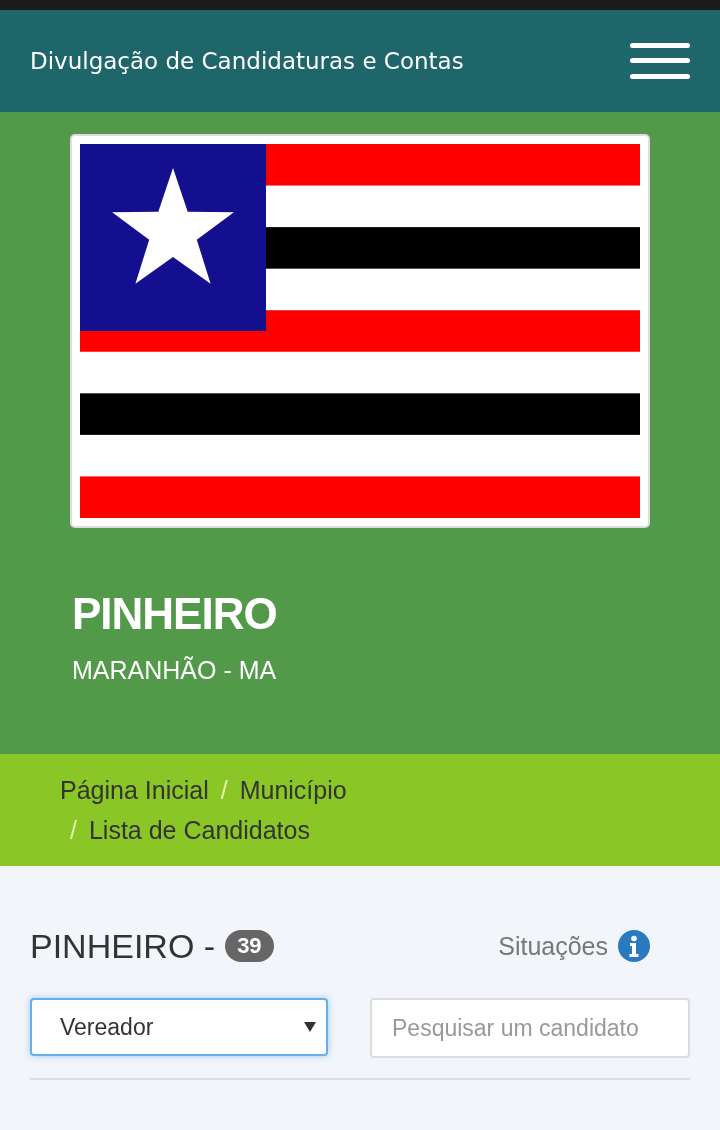 Image resolution: width=720 pixels, height=1130 pixels. I want to click on office-select: Vereador, so click(179, 1027).